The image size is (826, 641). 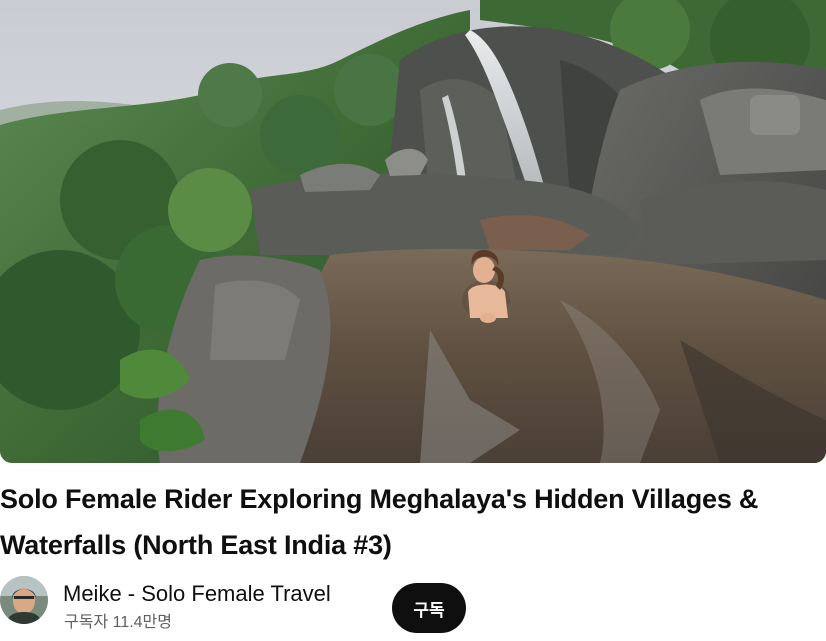 I want to click on channel-name: Meike - Solo Female Travel, so click(x=197, y=594).